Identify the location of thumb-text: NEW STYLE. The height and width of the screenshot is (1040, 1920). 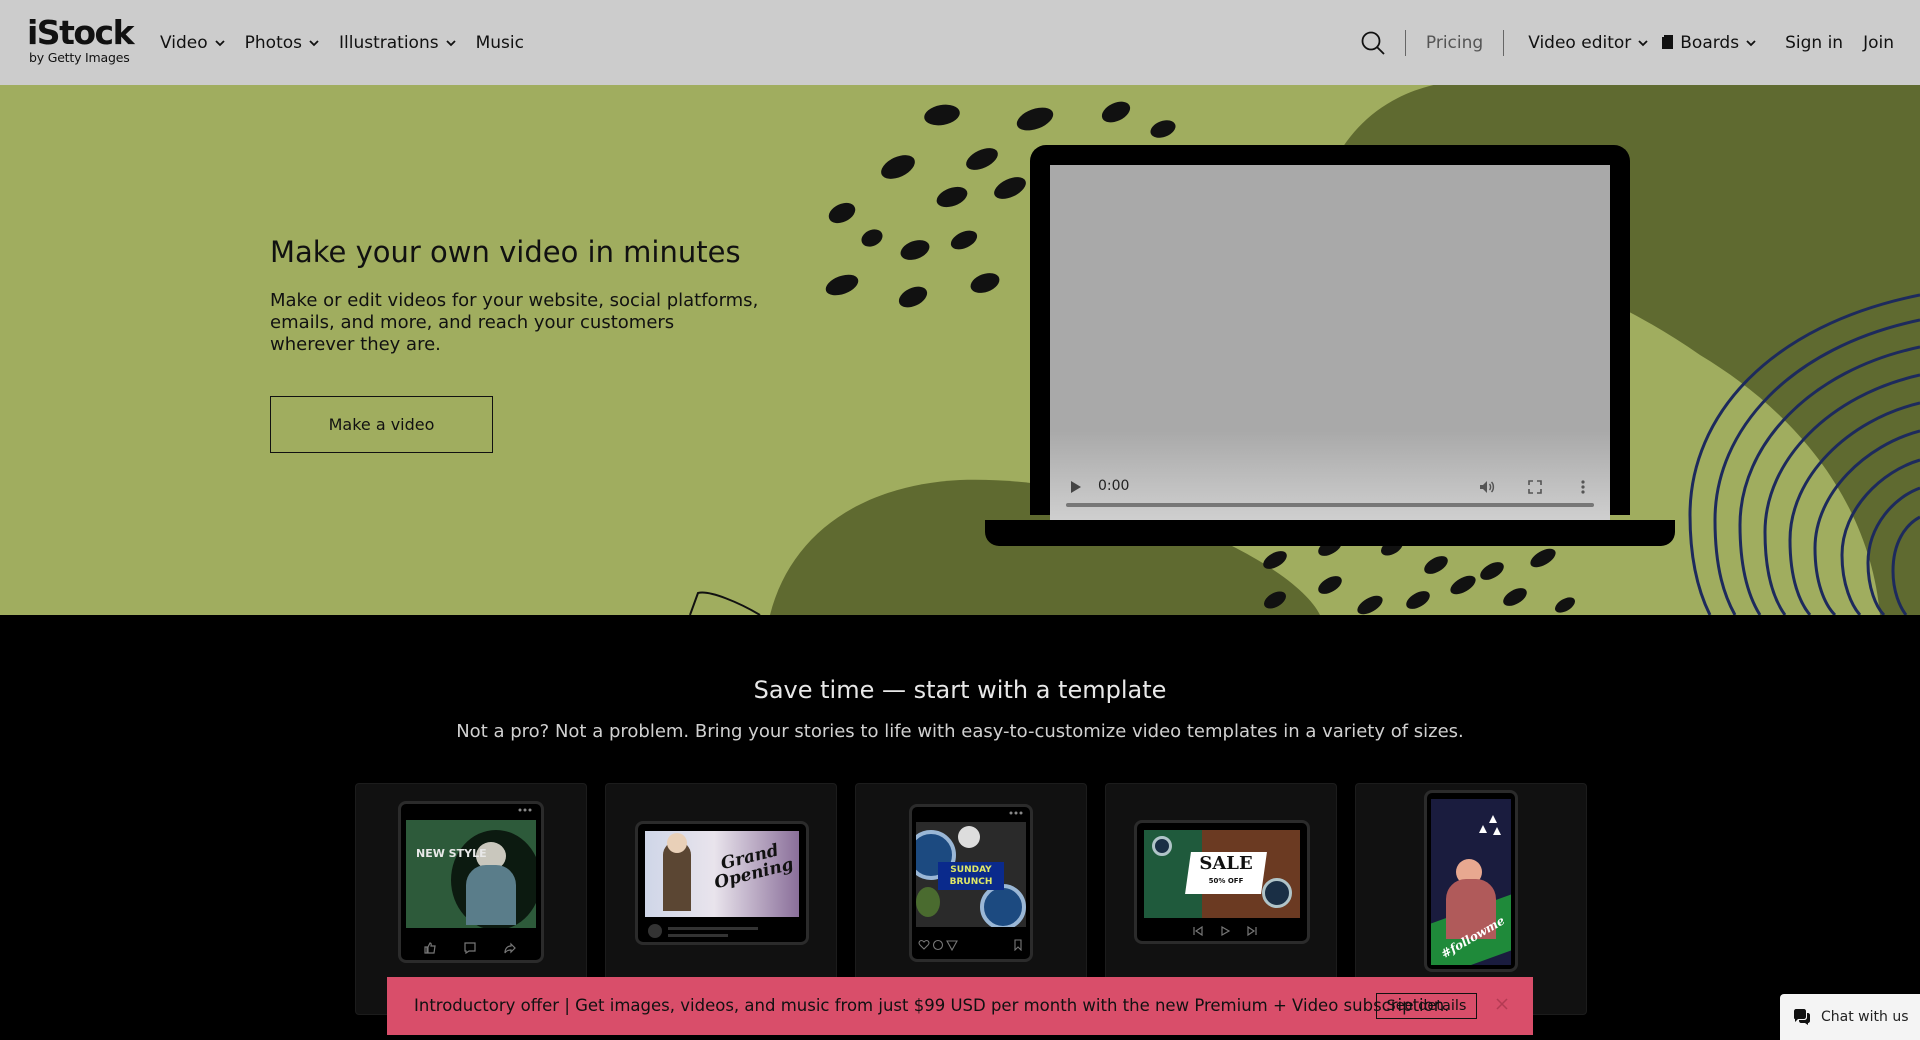
(451, 853).